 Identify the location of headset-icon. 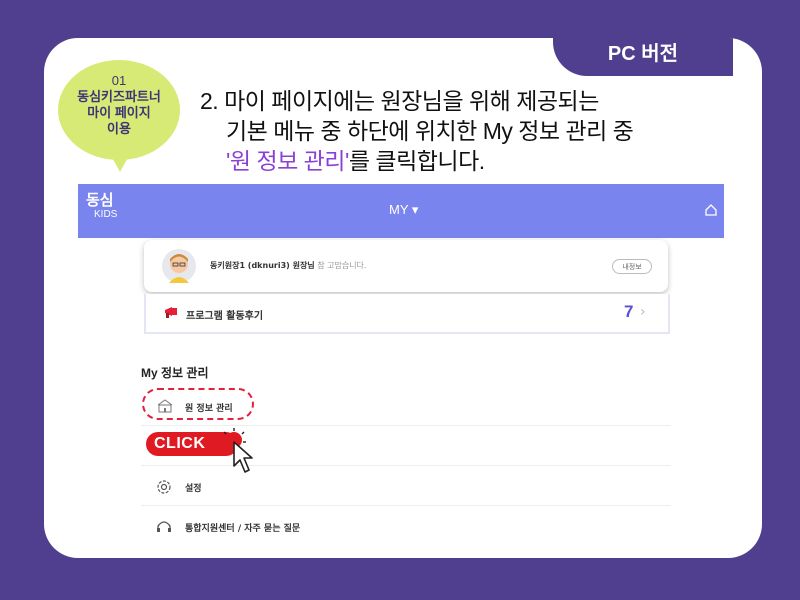
(164, 529).